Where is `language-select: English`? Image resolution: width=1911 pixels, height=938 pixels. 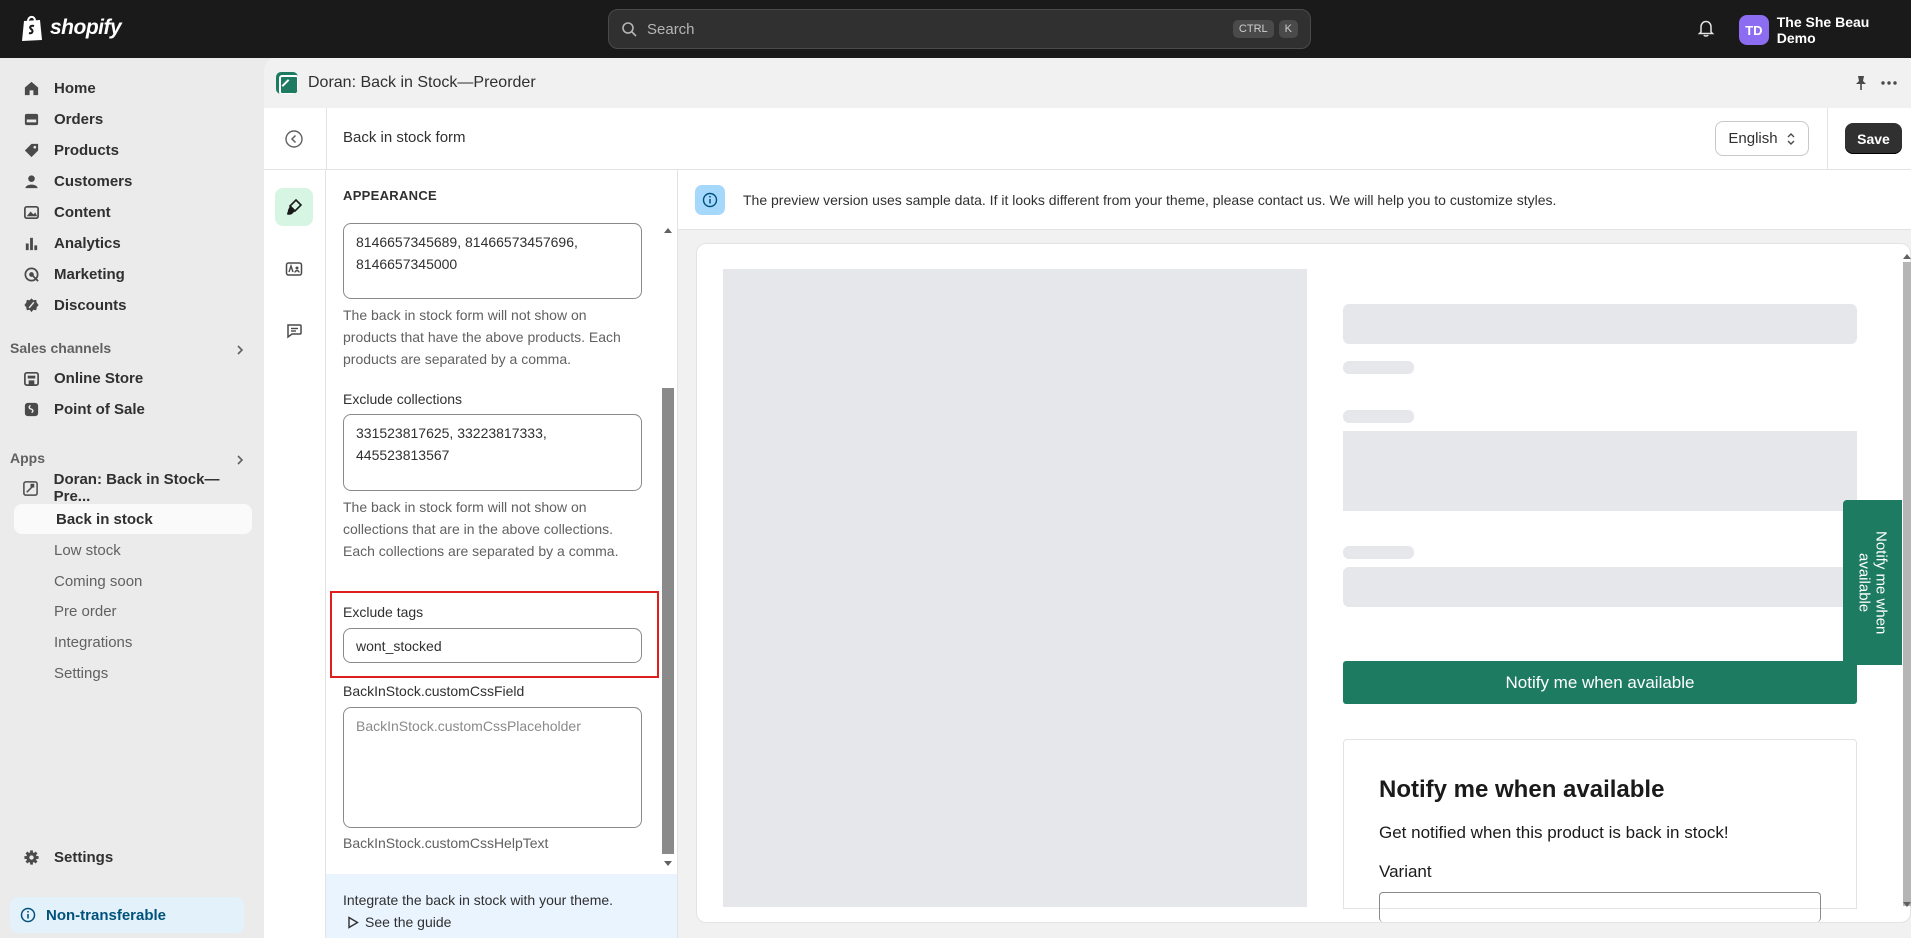
language-select: English is located at coordinates (1762, 138).